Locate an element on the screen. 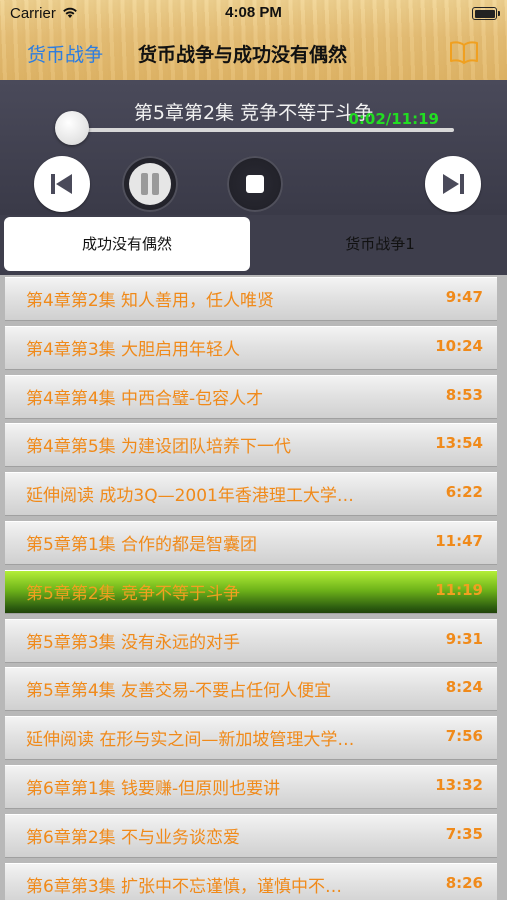 This screenshot has height=900, width=507. list-item: 第6章第2集 不与业务谈恋爱 7:35 is located at coordinates (251, 835).